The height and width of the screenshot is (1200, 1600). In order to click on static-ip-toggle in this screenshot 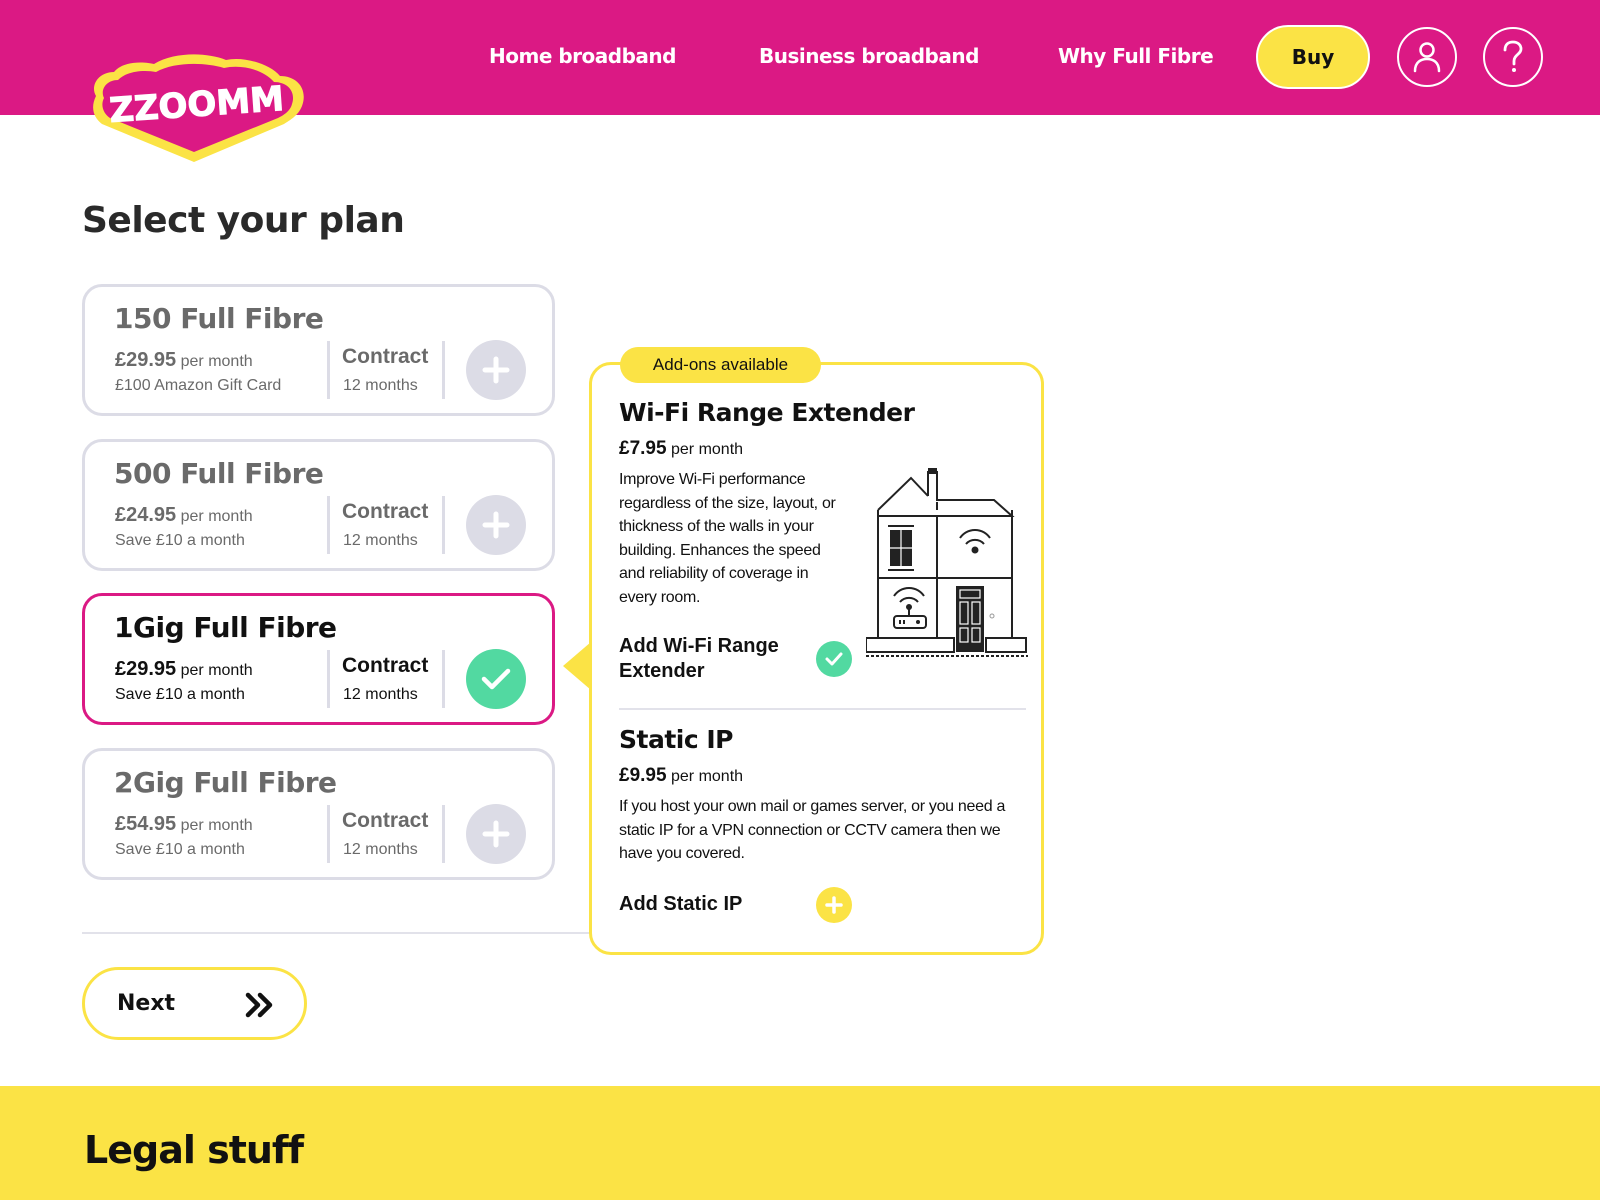, I will do `click(834, 905)`.